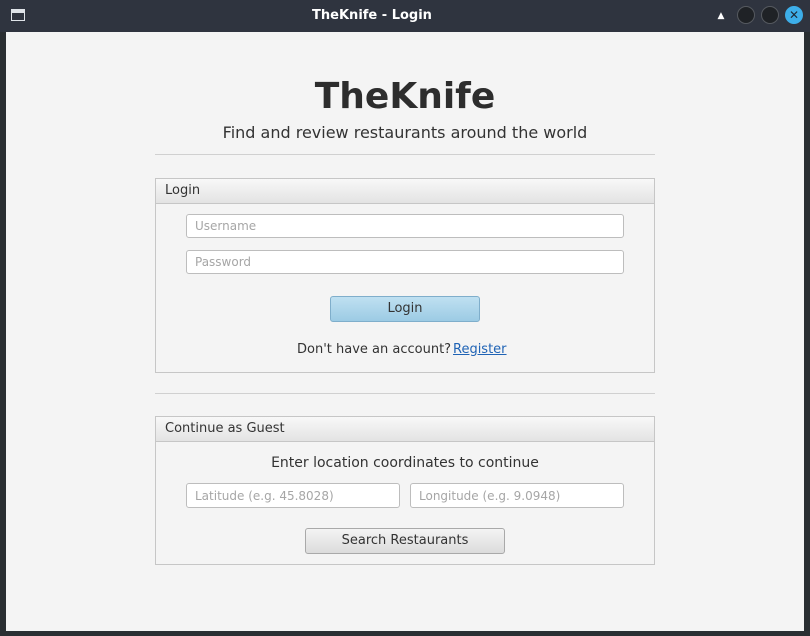  I want to click on no-account-text: Don't have an account?, so click(374, 349).